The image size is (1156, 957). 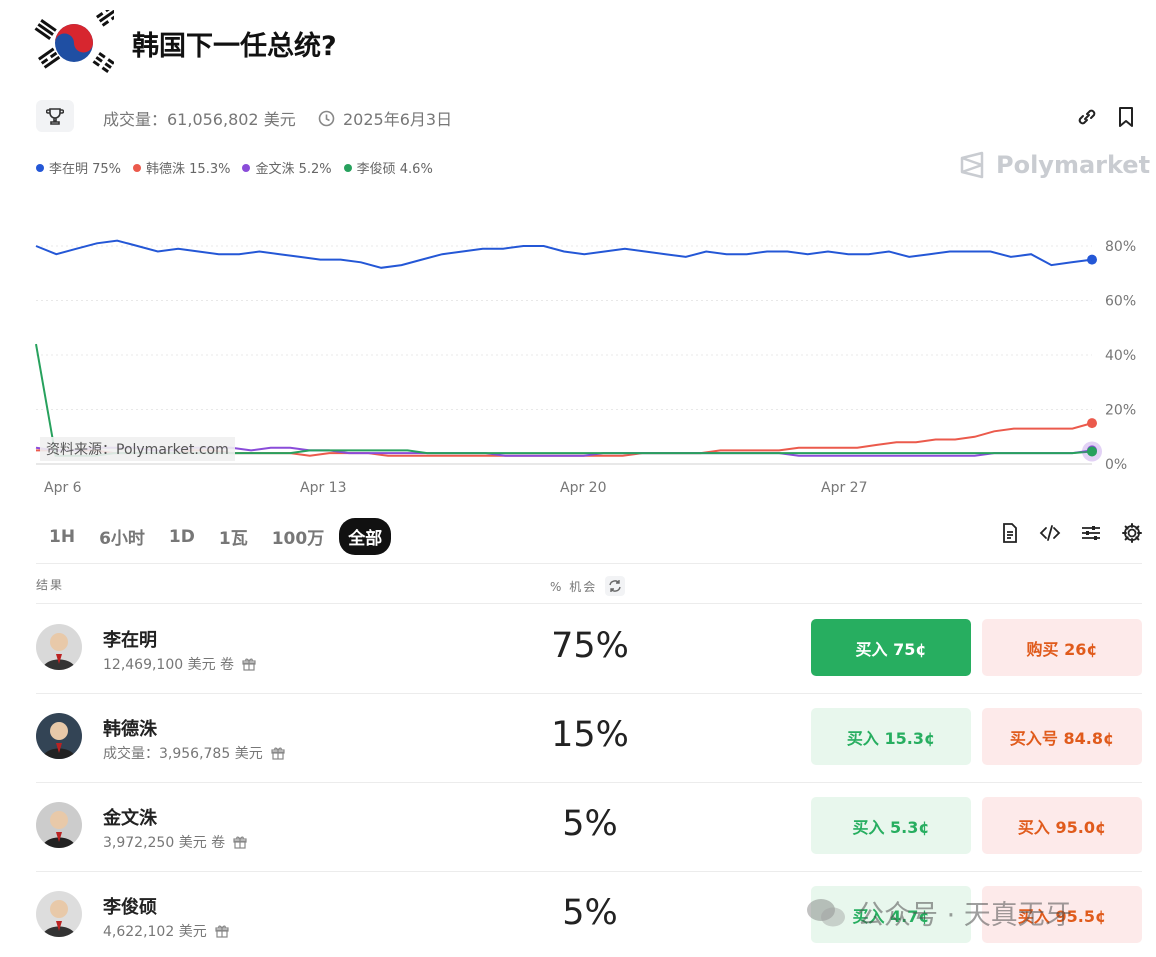 What do you see at coordinates (233, 536) in the screenshot?
I see `tab-3: 1瓦` at bounding box center [233, 536].